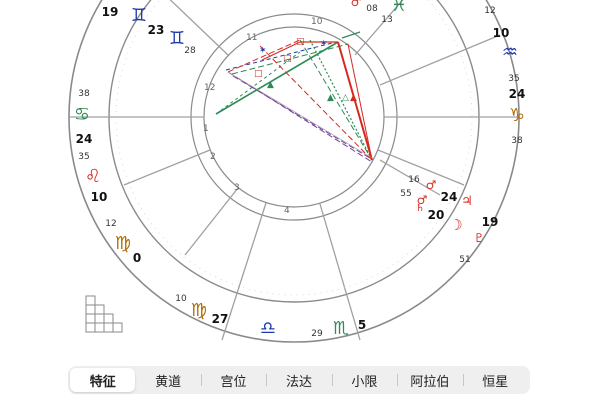 The image size is (600, 400). I want to click on element-distribution-grid-icon, so click(104, 314).